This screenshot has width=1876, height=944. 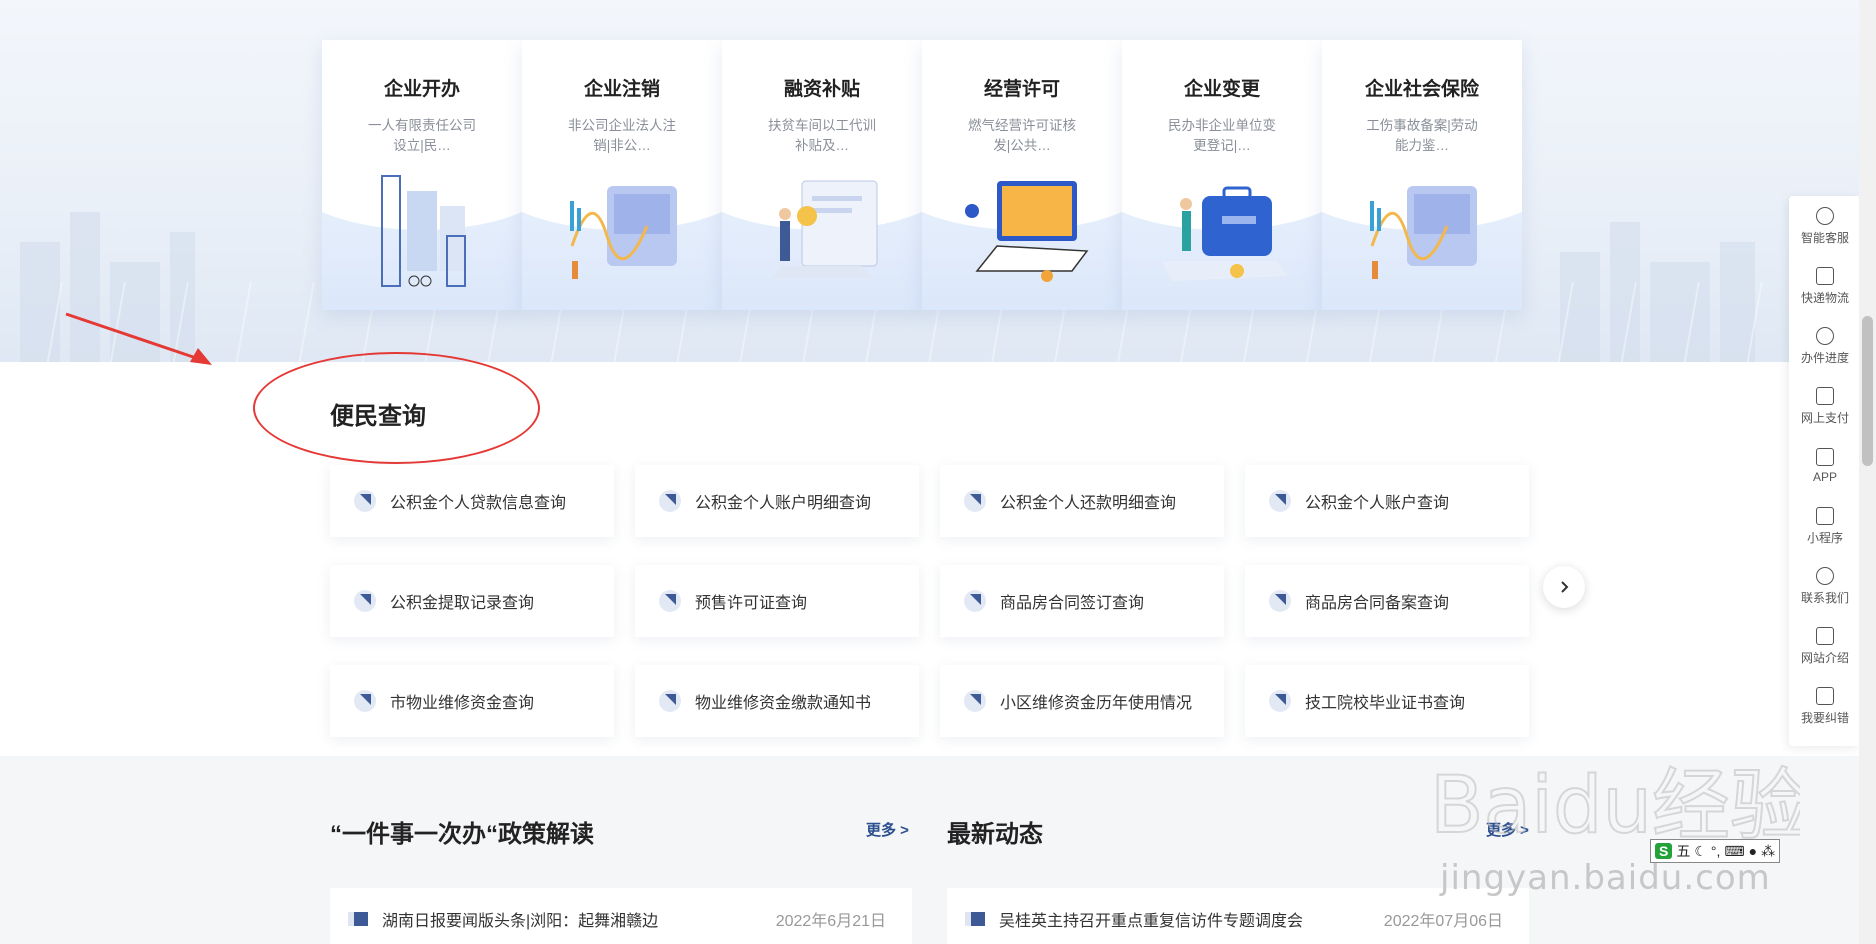 I want to click on truck-icon, so click(x=1825, y=275).